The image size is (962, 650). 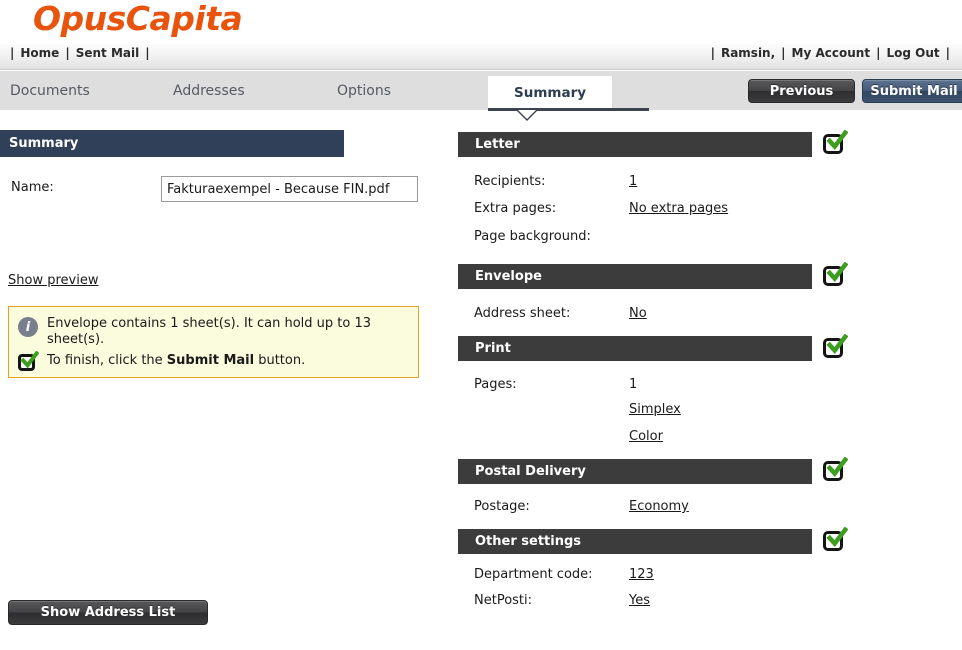 What do you see at coordinates (503, 600) in the screenshot?
I see `row-label-netposti: NetPosti:` at bounding box center [503, 600].